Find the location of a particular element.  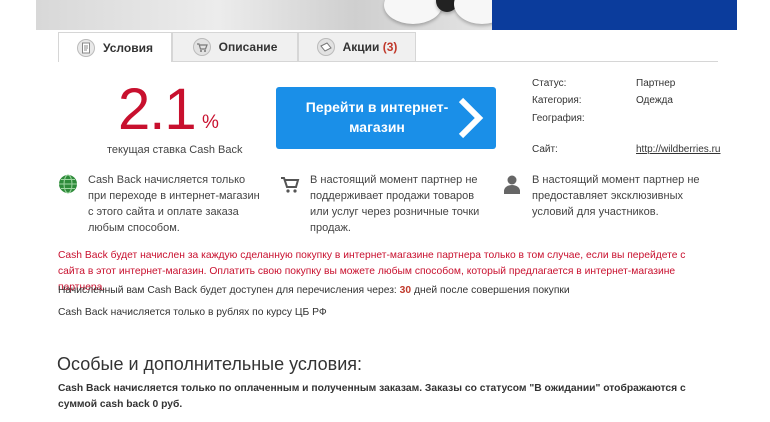

tab-conditions: Условия is located at coordinates (115, 47).